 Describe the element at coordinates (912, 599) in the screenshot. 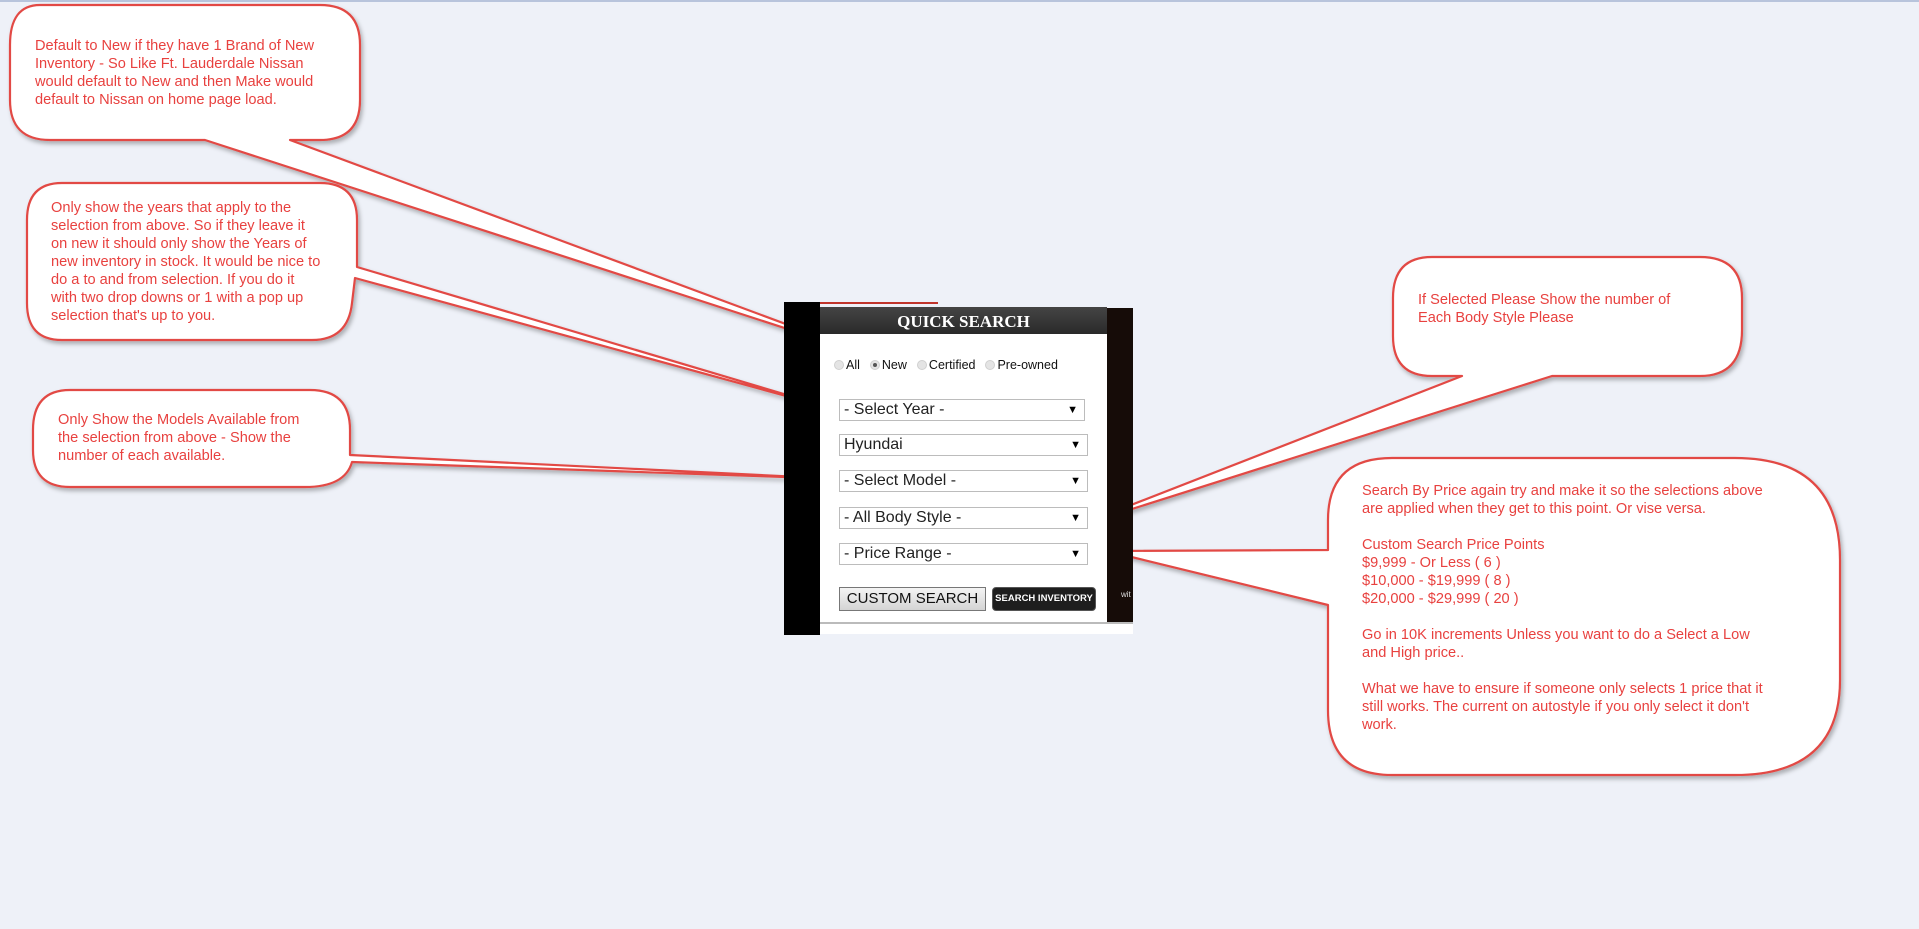

I see `custom-search-button: CUSTOM SEARCH` at that location.